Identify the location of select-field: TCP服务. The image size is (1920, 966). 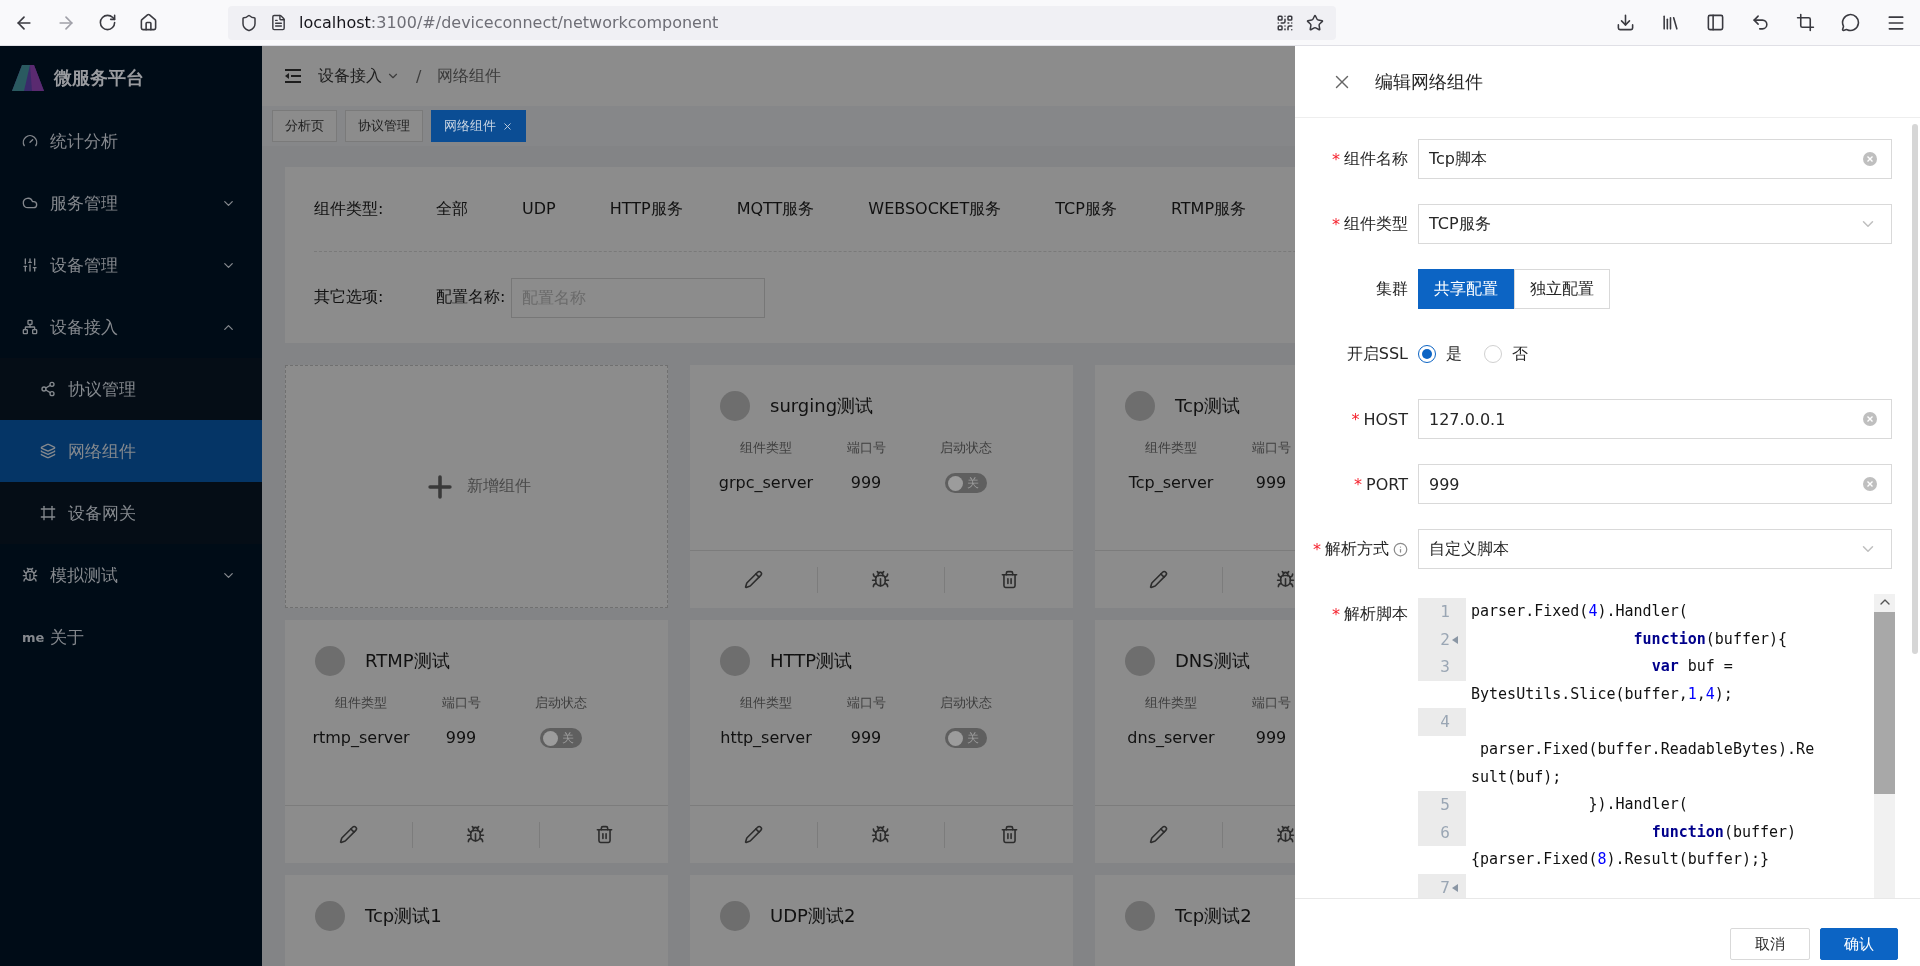
(1655, 224).